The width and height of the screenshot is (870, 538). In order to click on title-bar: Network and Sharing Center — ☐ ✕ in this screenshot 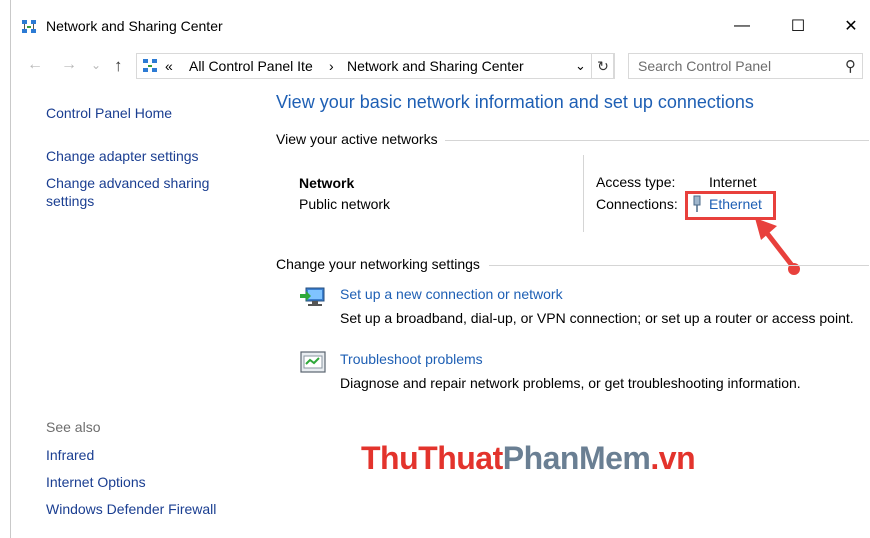, I will do `click(440, 24)`.